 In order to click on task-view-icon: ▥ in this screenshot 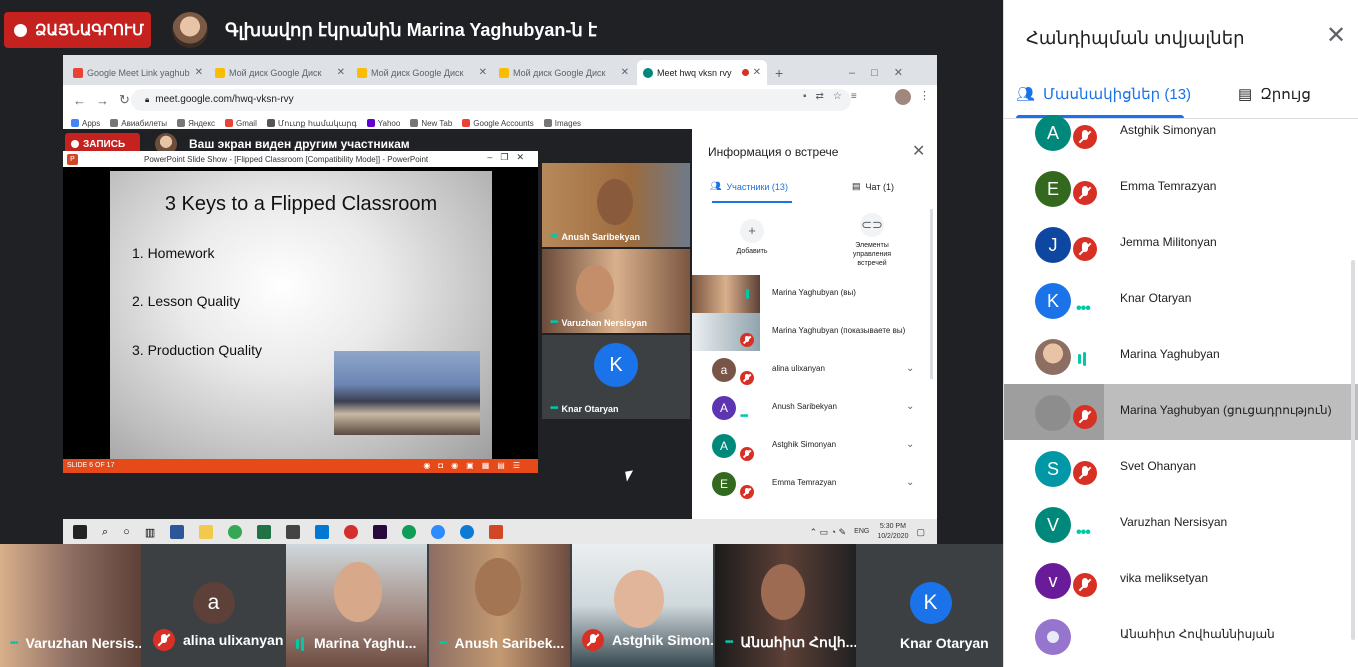, I will do `click(150, 532)`.